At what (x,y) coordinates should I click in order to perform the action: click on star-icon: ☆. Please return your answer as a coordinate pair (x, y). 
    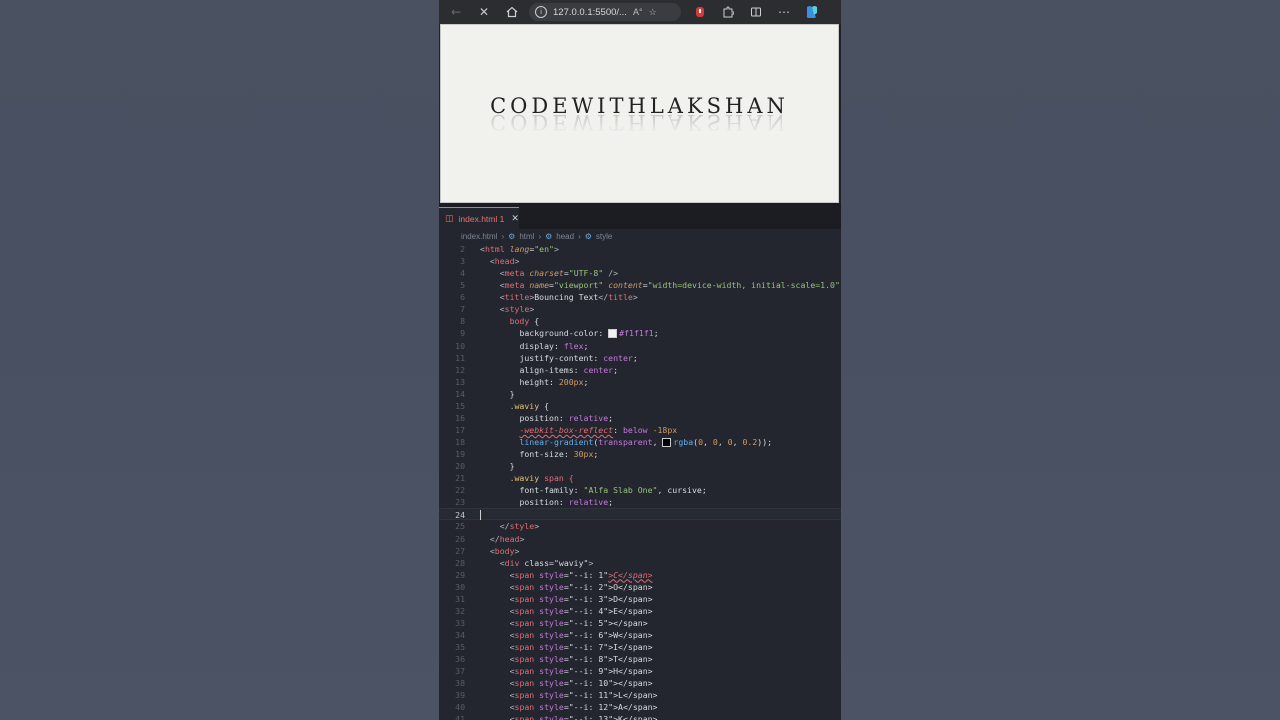
    Looking at the image, I should click on (653, 12).